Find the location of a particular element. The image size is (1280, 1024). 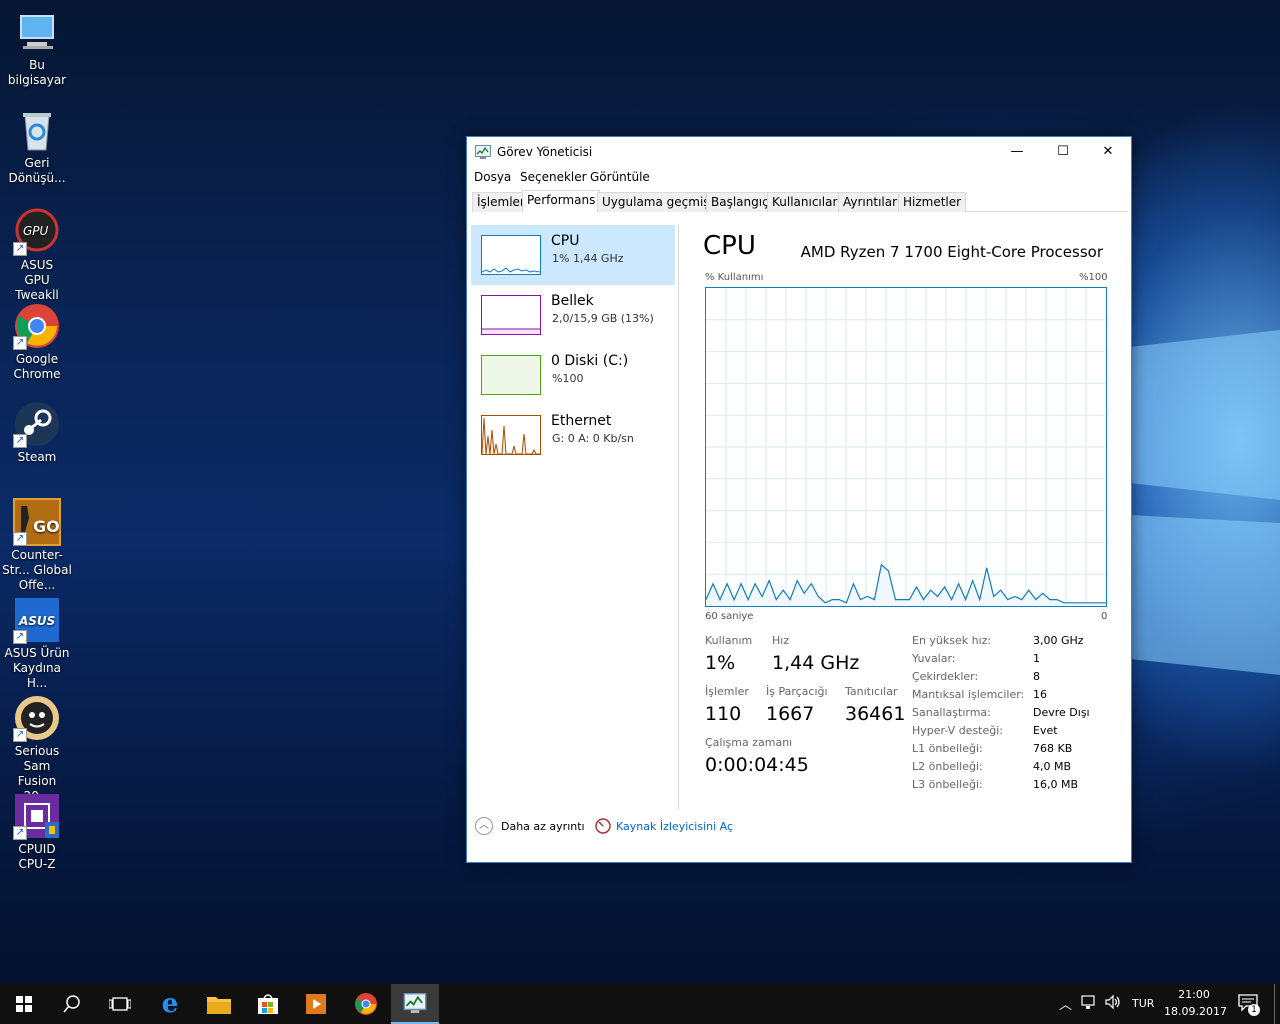

asus-gpu-tweak-icon: GPU ↗ is located at coordinates (37, 232).